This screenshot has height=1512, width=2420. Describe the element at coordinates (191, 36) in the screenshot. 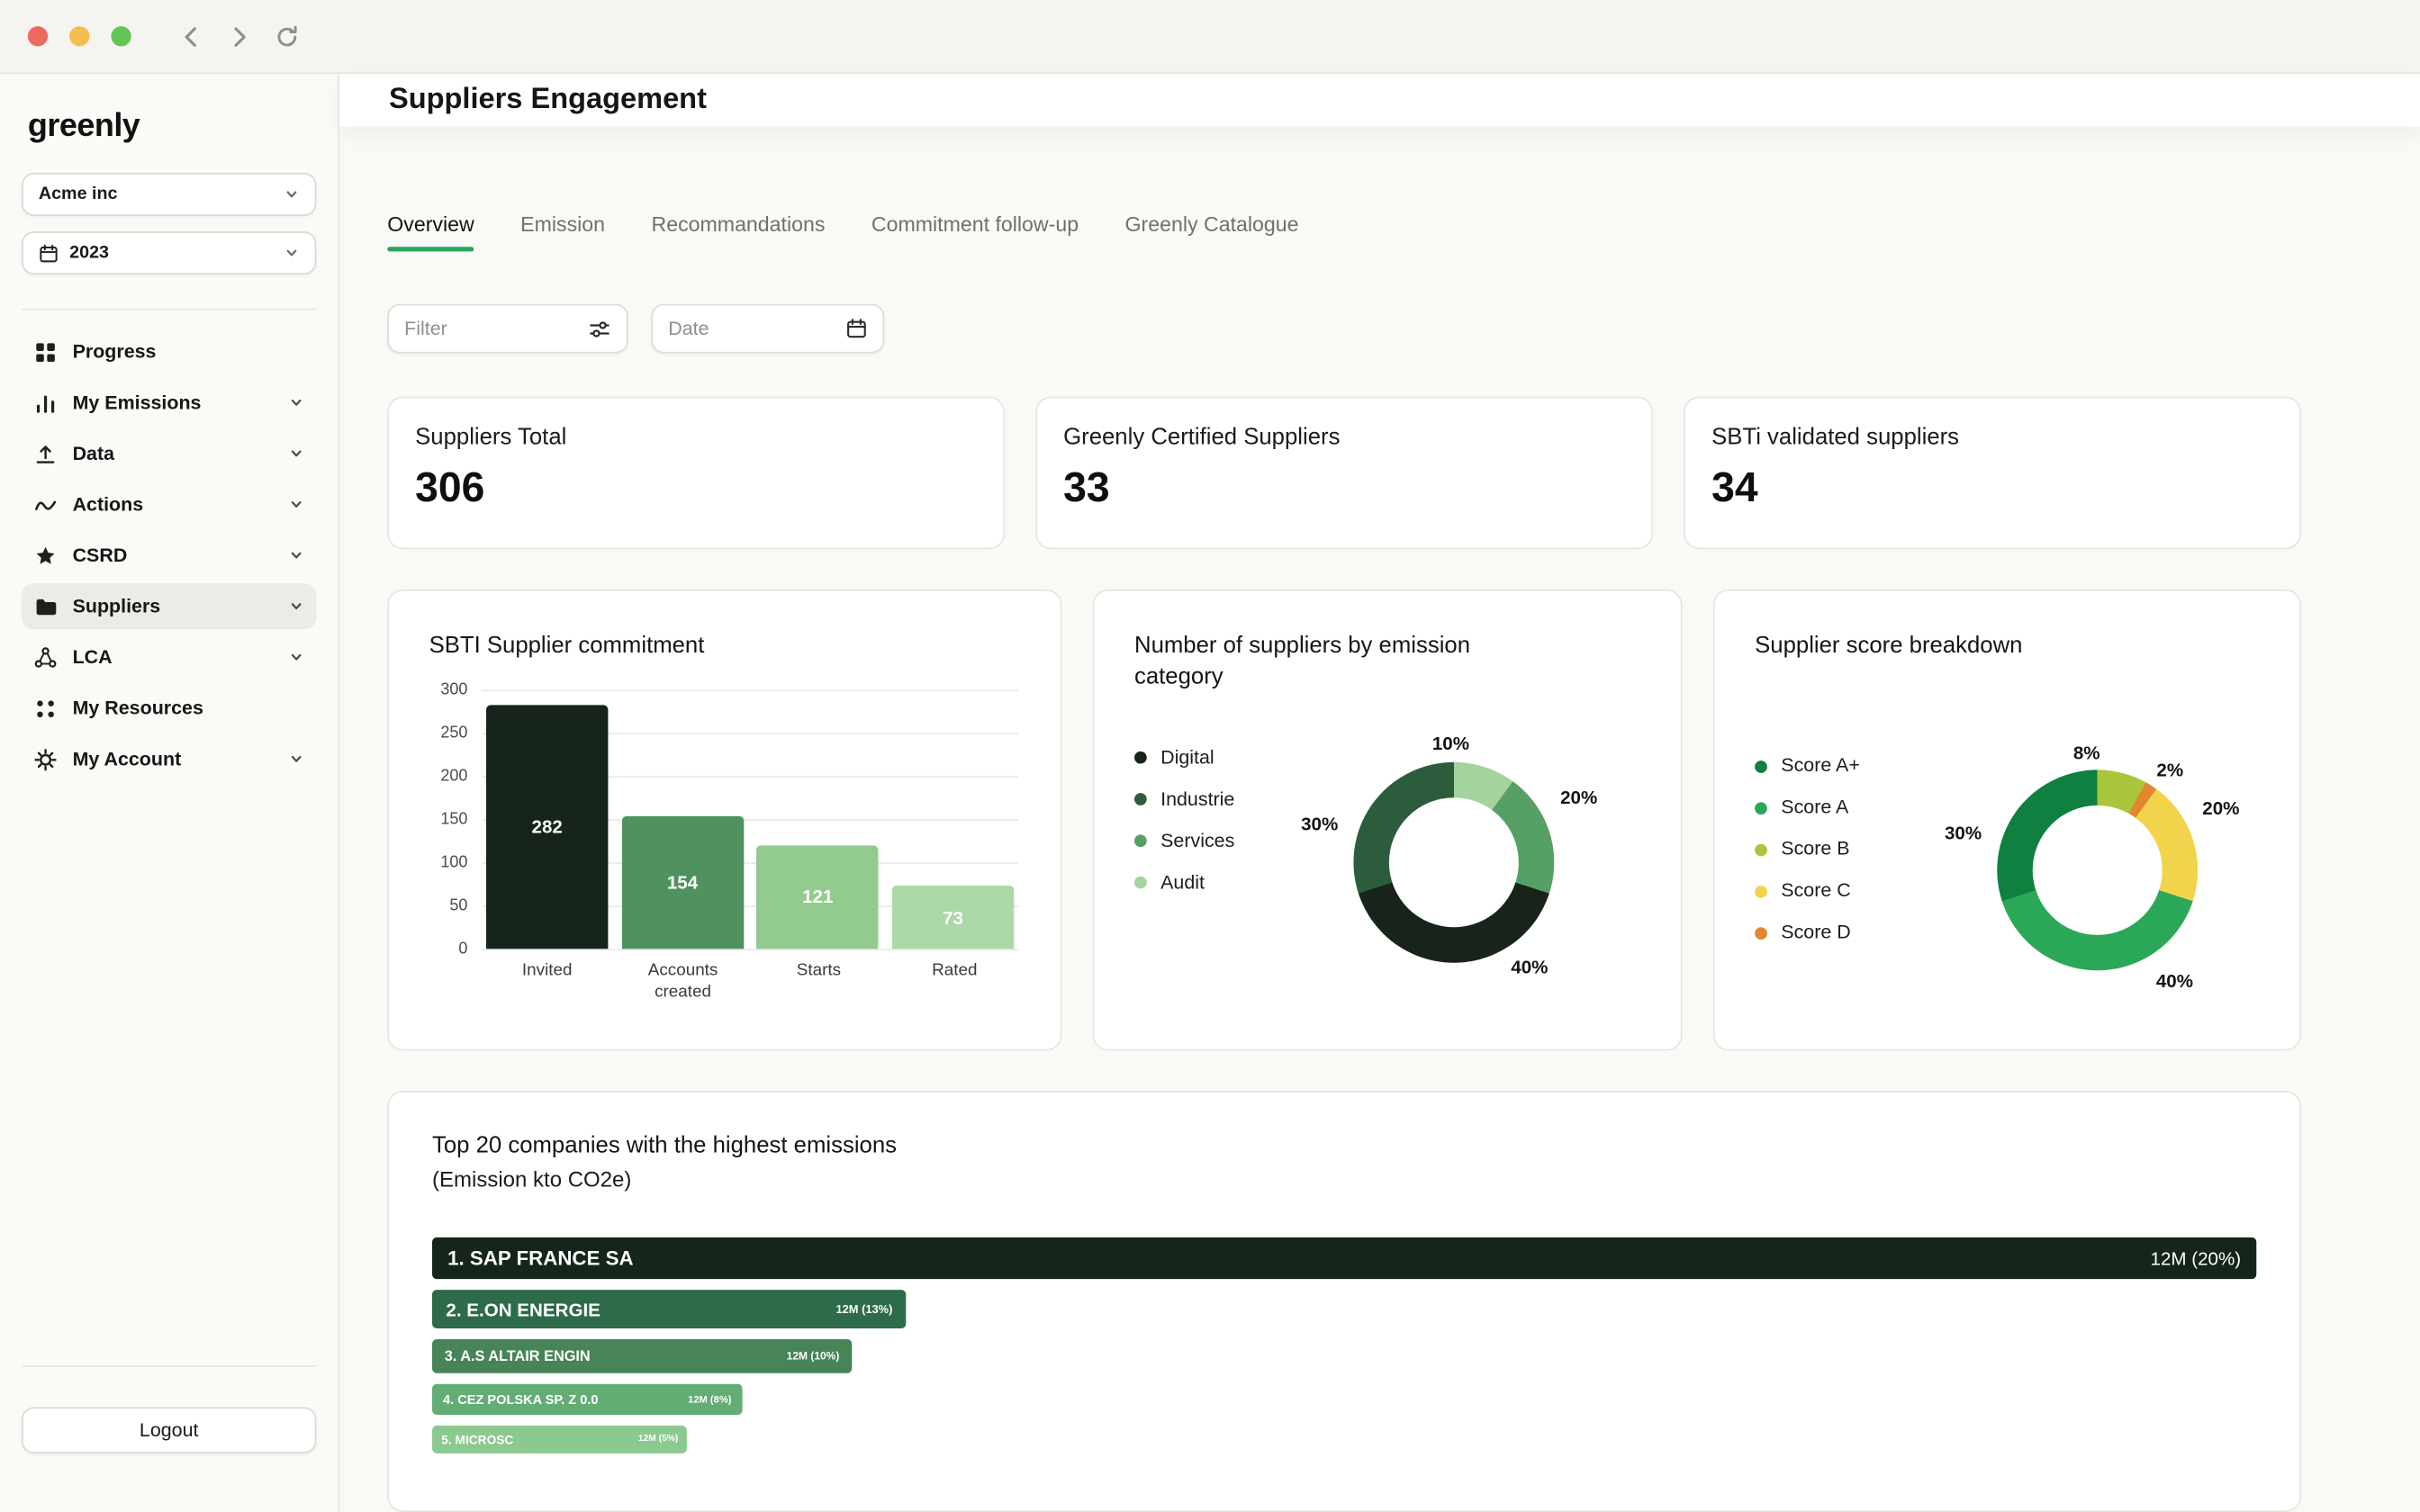

I see `back-icon` at that location.